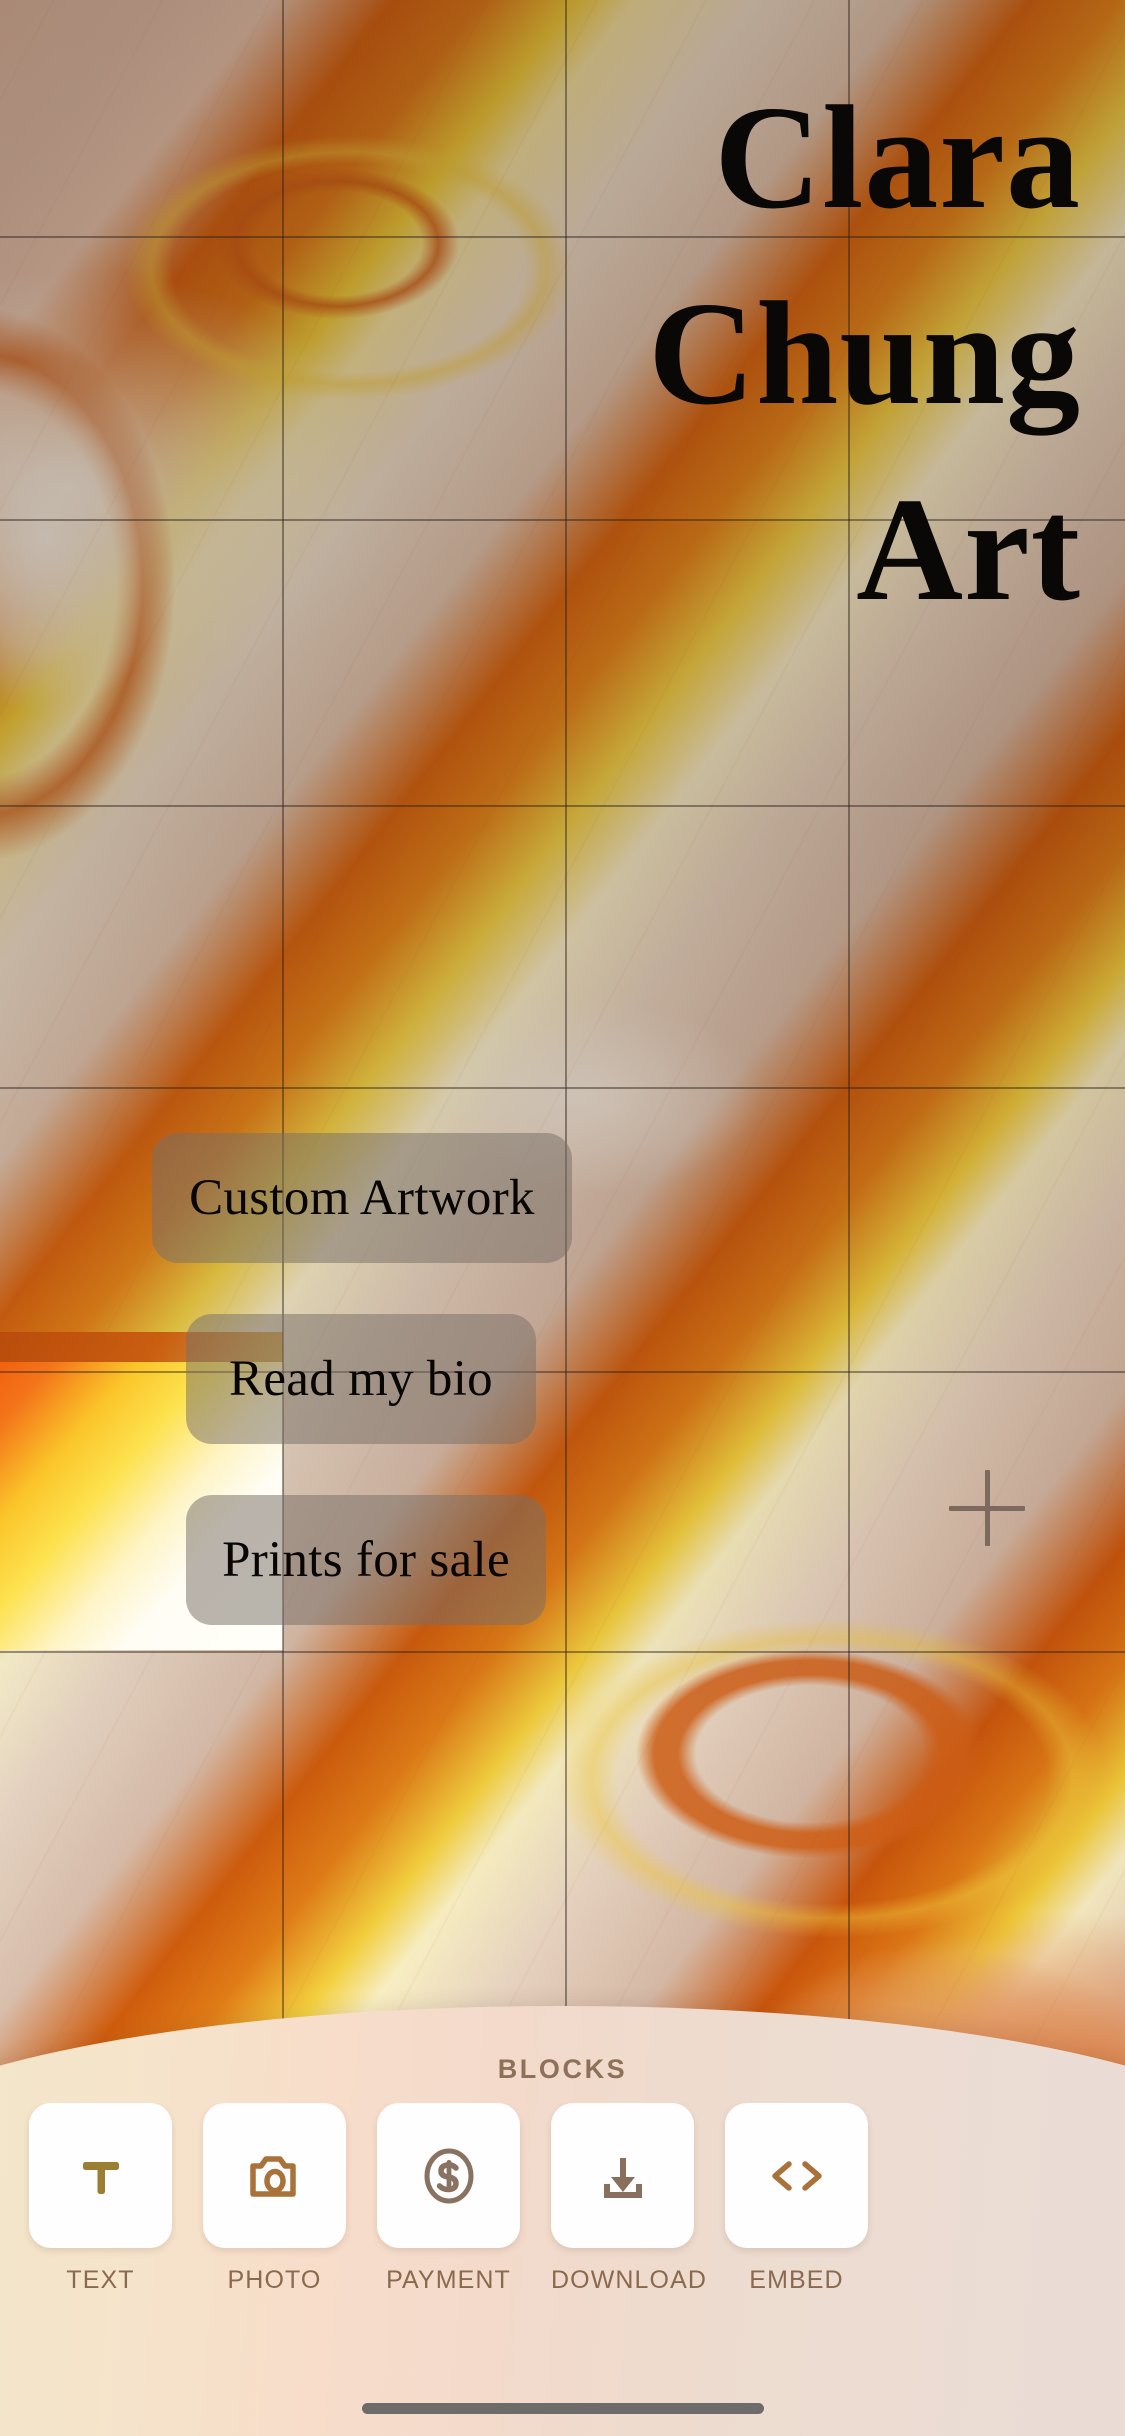 The height and width of the screenshot is (2436, 1125). I want to click on link-button-read-my-bio: Read my bio, so click(361, 1379).